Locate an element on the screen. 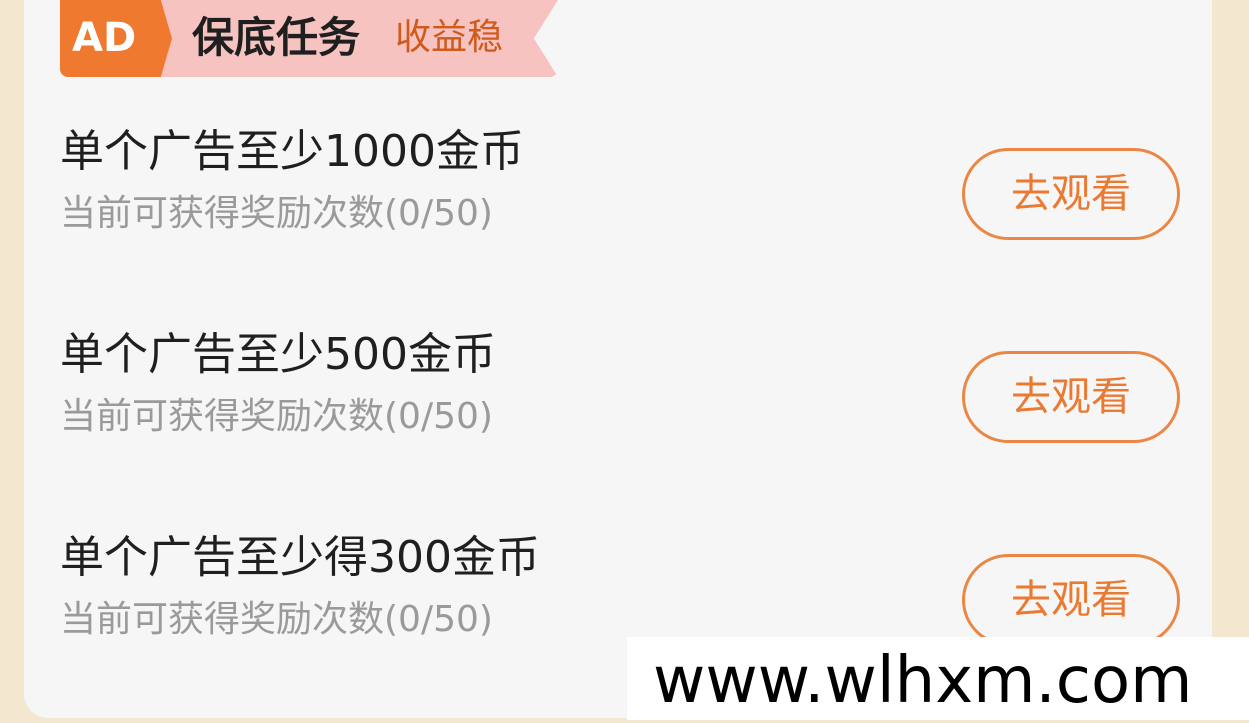 This screenshot has height=723, width=1249. ad-badge-label: AD is located at coordinates (104, 38).